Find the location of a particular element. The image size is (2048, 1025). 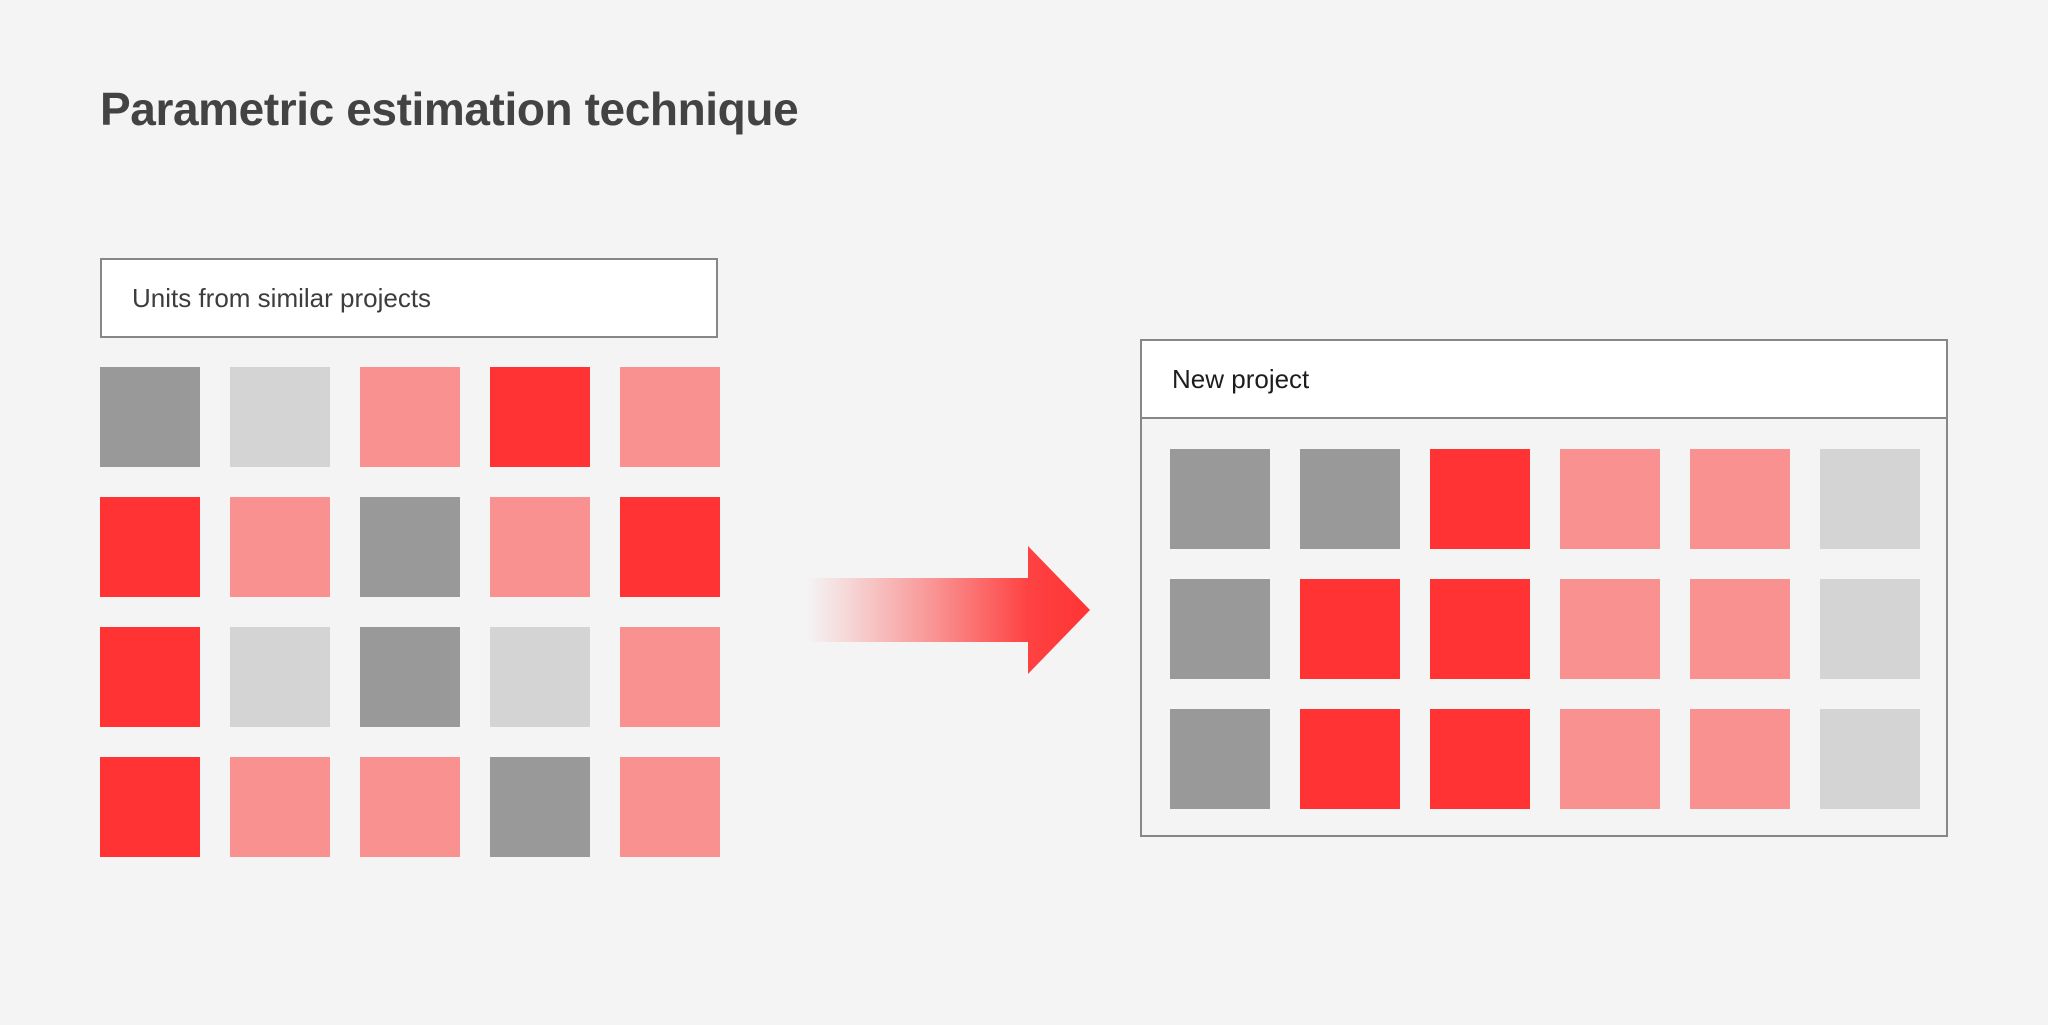

target-panel-title: New project is located at coordinates (1241, 378).